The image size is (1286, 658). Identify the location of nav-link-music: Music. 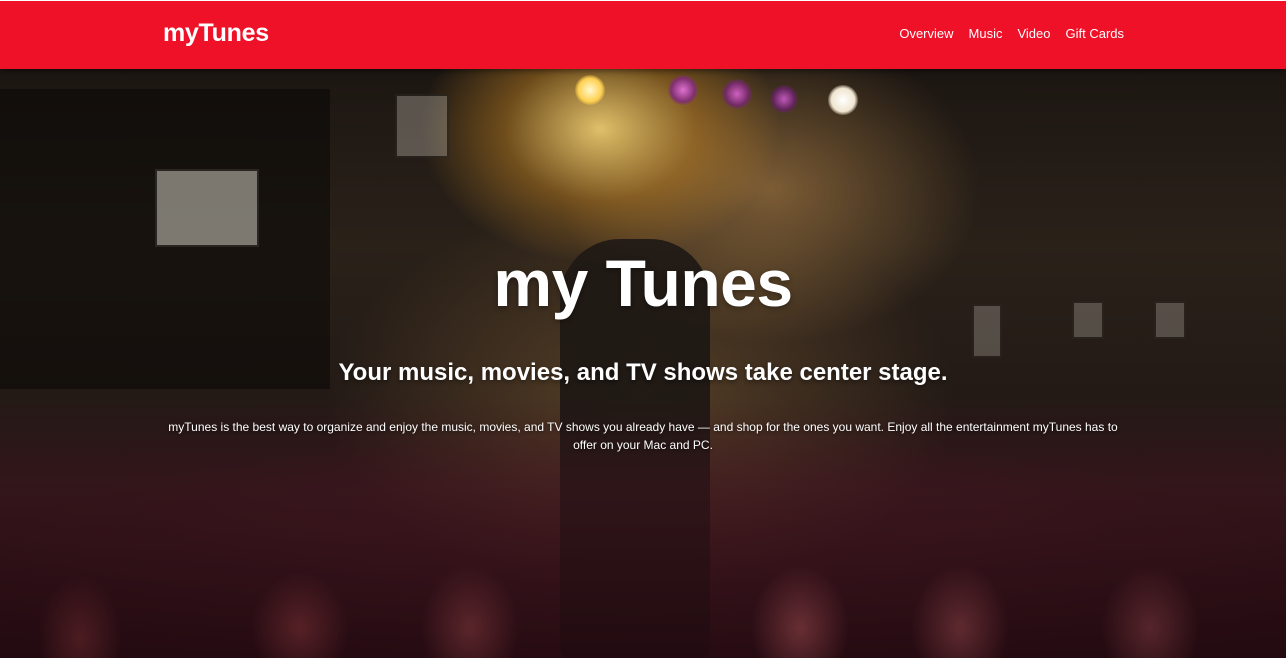
(986, 33).